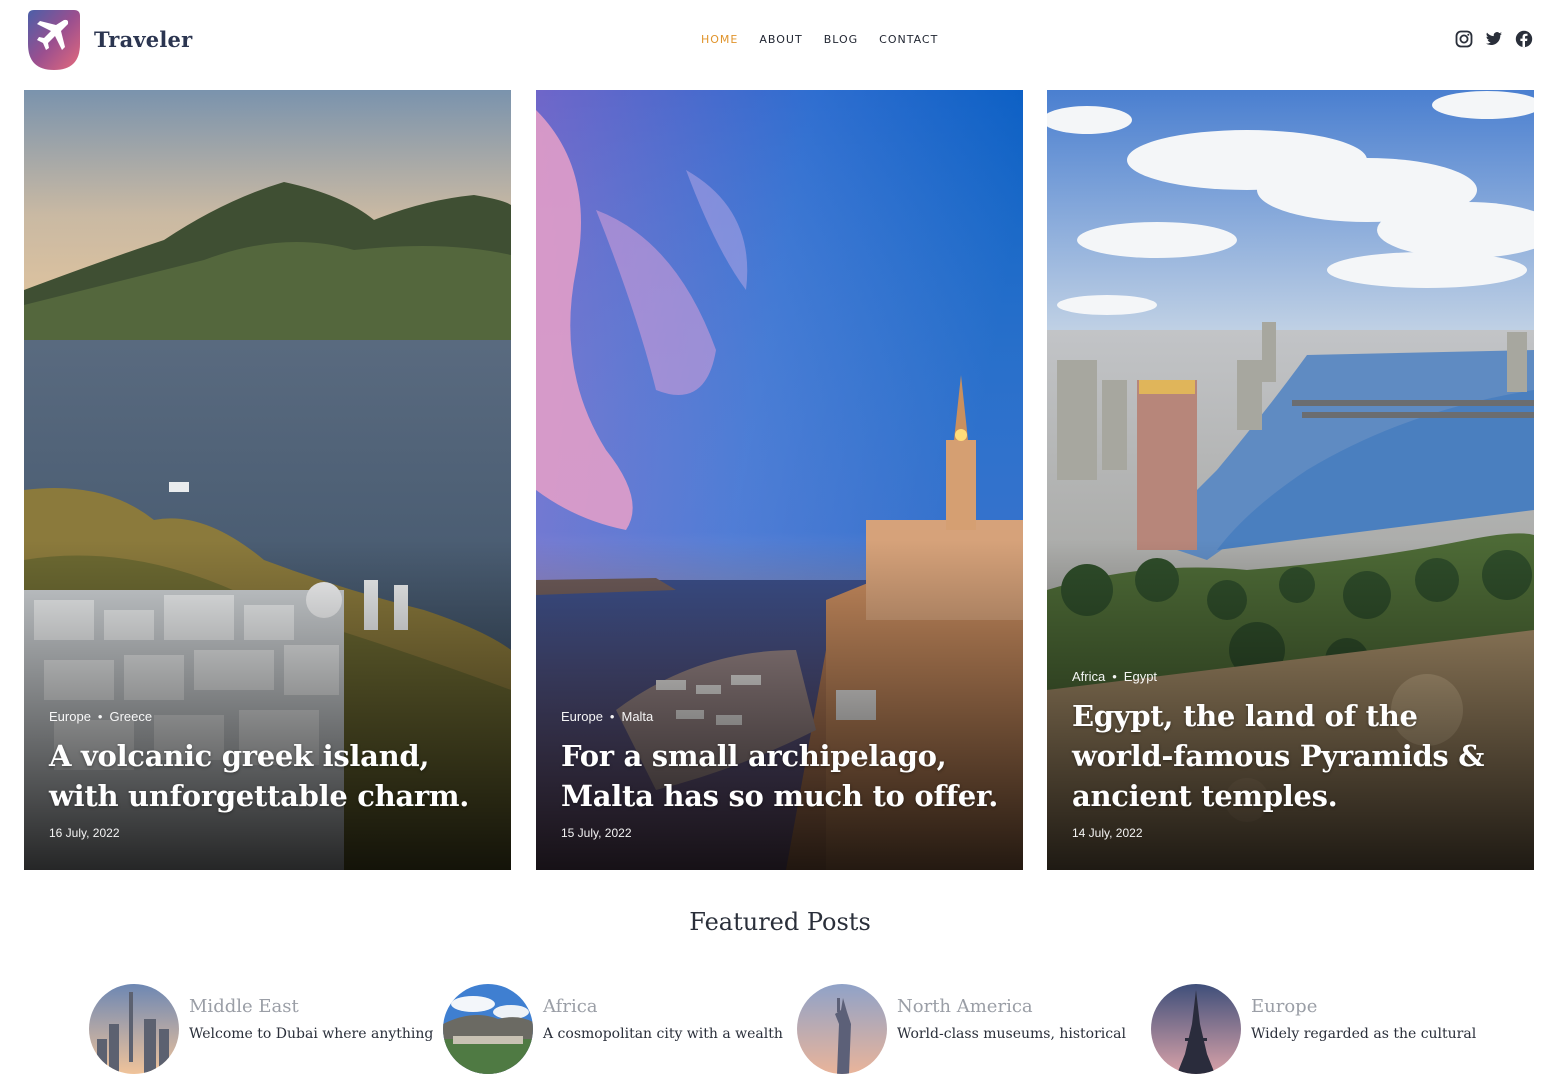 The height and width of the screenshot is (1074, 1560). Describe the element at coordinates (780, 922) in the screenshot. I see `featured-posts-heading: Featured Posts` at that location.